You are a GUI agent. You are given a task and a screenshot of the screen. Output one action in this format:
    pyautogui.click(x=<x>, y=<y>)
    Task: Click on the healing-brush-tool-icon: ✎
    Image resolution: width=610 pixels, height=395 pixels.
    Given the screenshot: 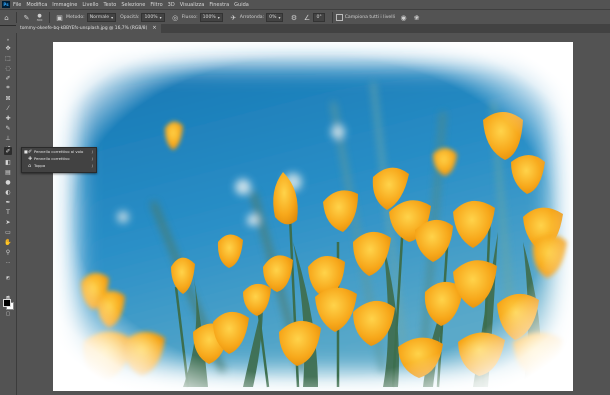 What is the action you would take?
    pyautogui.click(x=26, y=17)
    